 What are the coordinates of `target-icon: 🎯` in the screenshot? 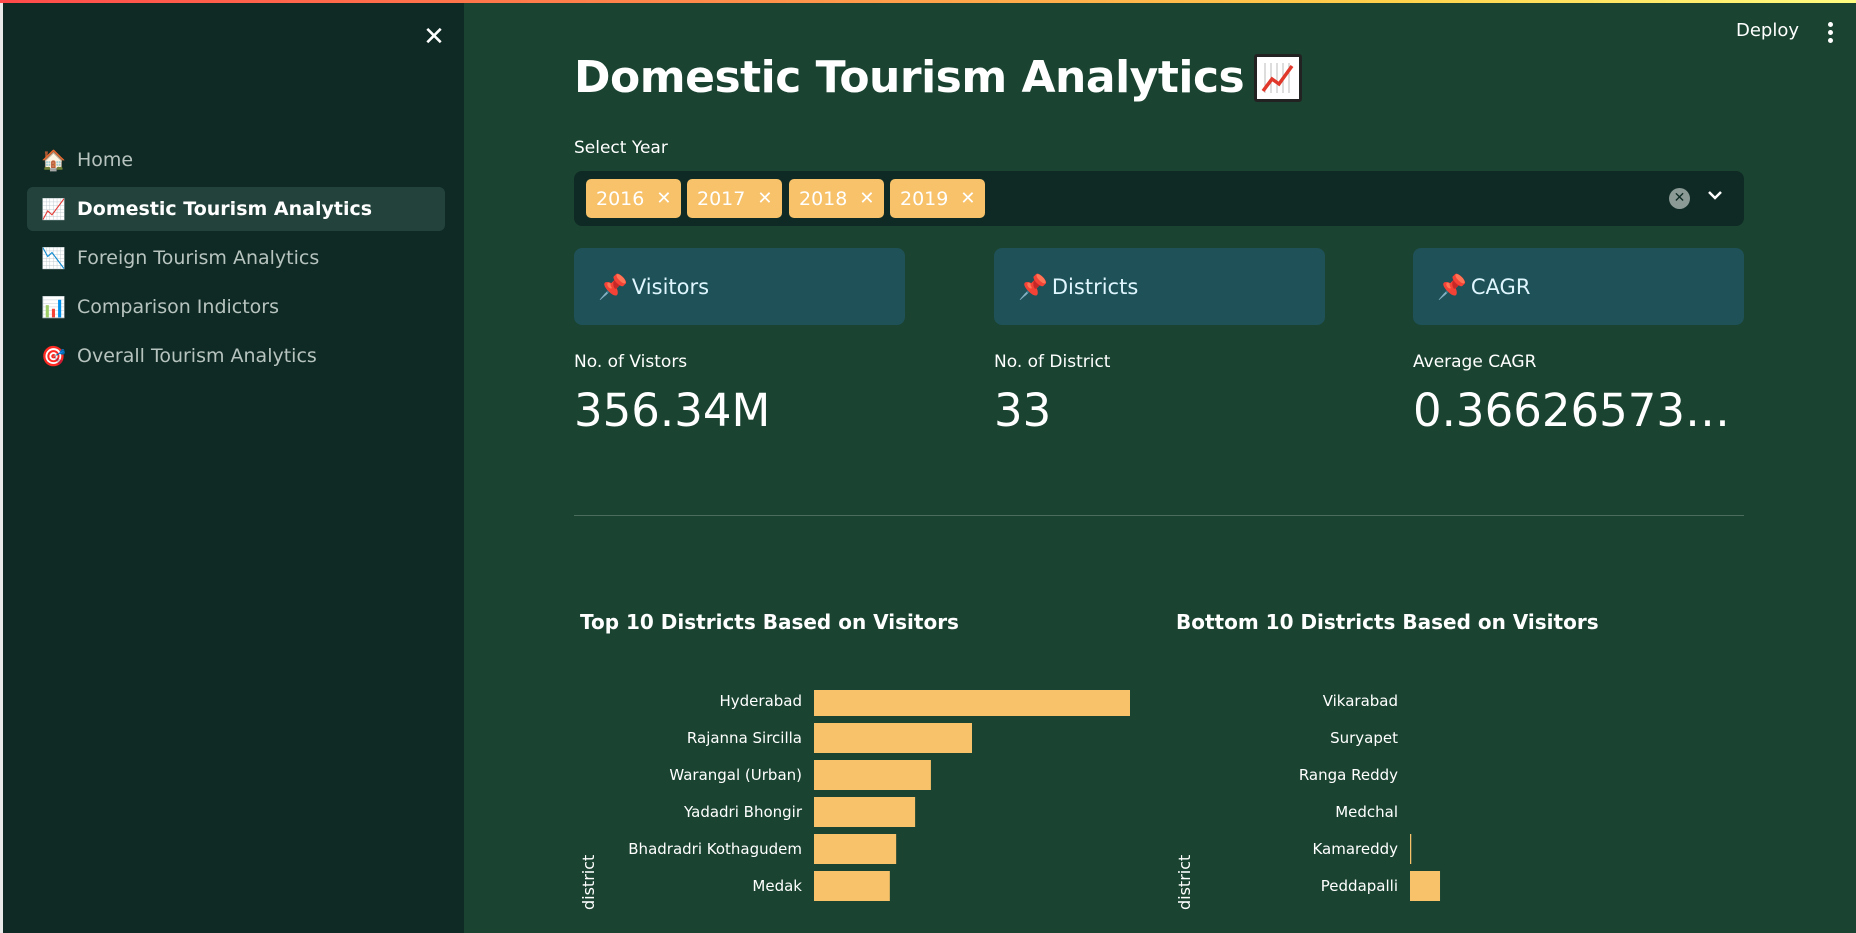 It's located at (53, 356).